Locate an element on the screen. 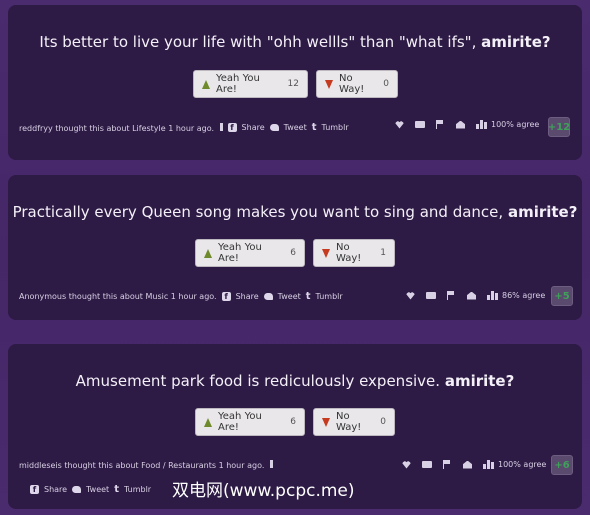 The width and height of the screenshot is (590, 515). no-way-button: No Way! 1 is located at coordinates (354, 253).